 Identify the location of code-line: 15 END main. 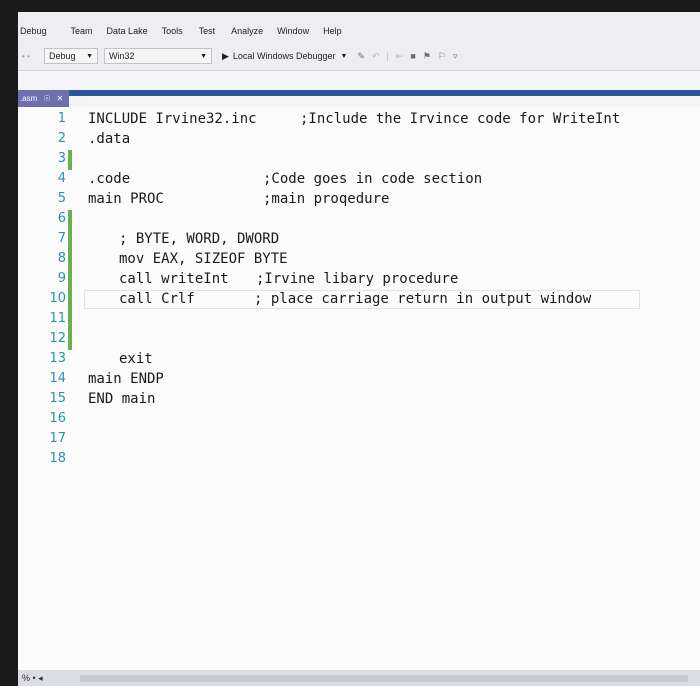
(359, 400).